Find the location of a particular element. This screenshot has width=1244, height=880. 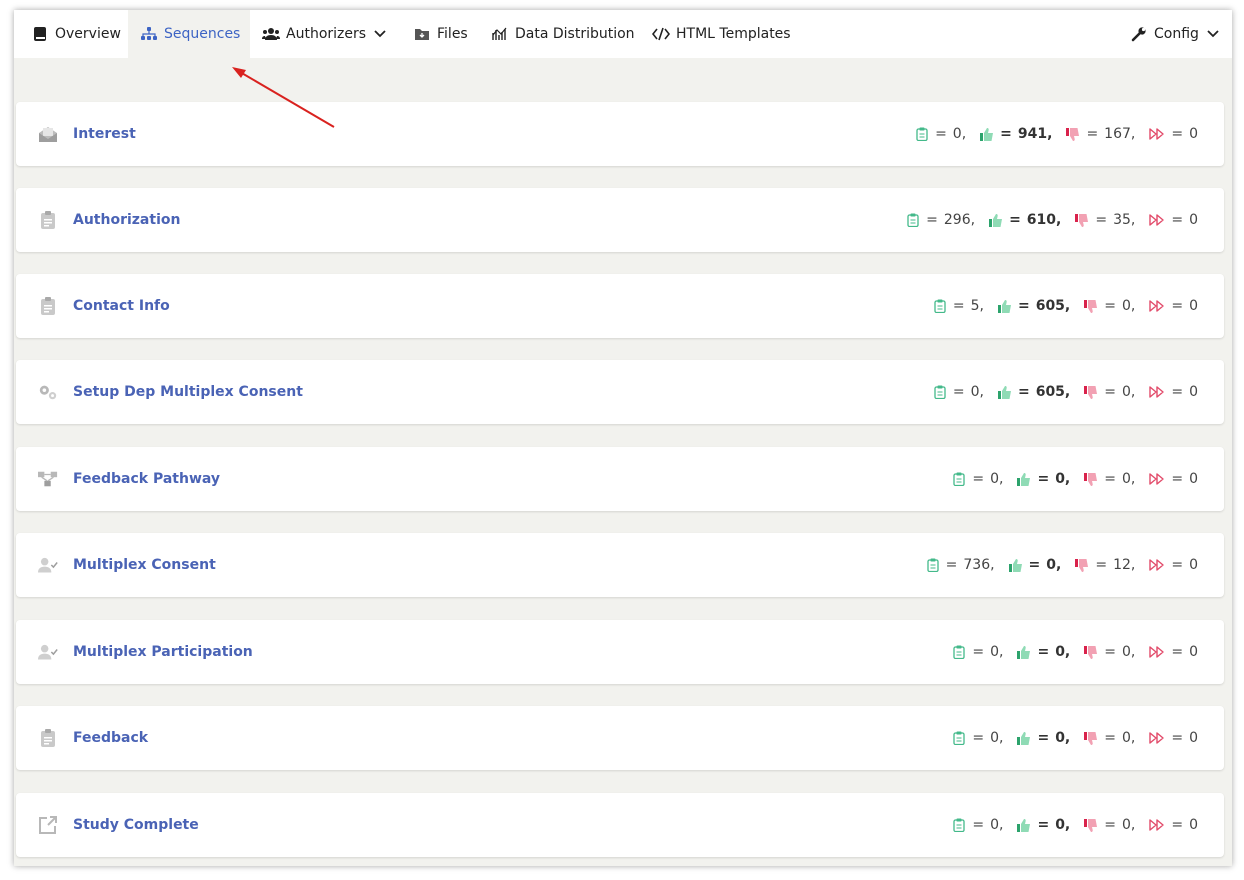

tab-authorizers-label: Authorizers is located at coordinates (326, 34).